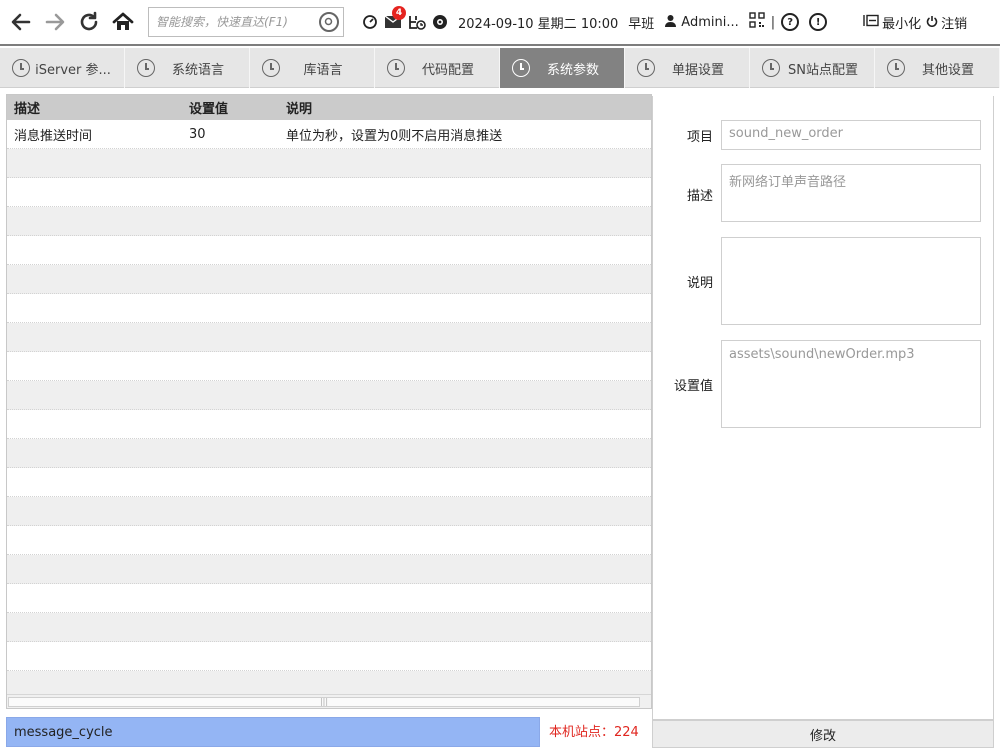 This screenshot has height=752, width=1000. Describe the element at coordinates (641, 24) in the screenshot. I see `shift-text: 早班` at that location.